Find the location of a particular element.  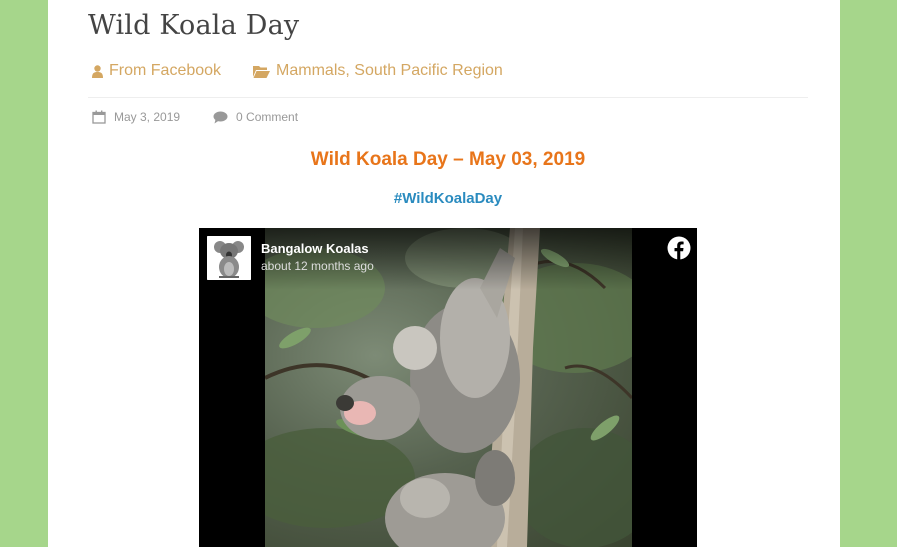

category-link-south-pacific: South Pacific Region is located at coordinates (428, 70).